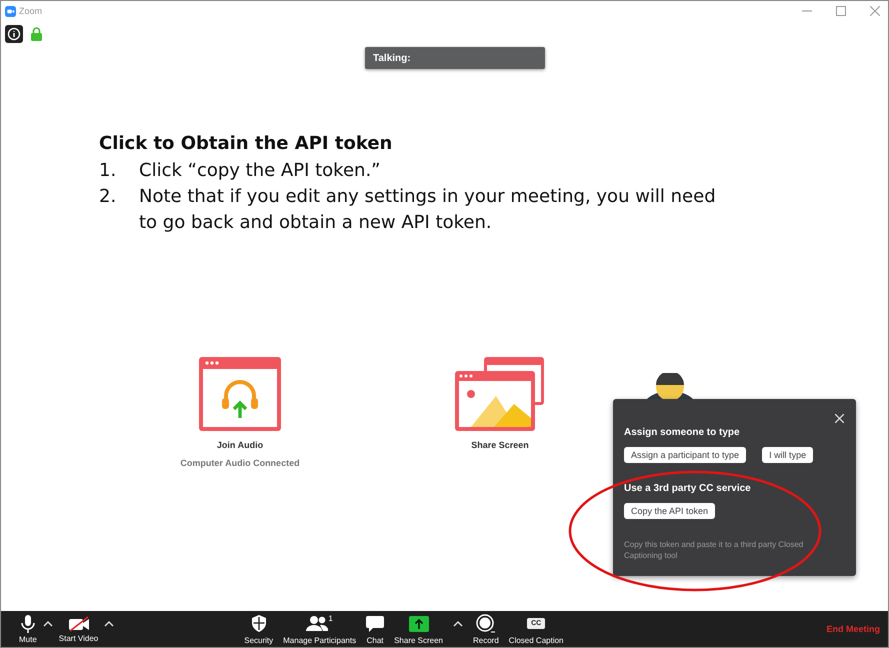  Describe the element at coordinates (486, 624) in the screenshot. I see `record-icon` at that location.